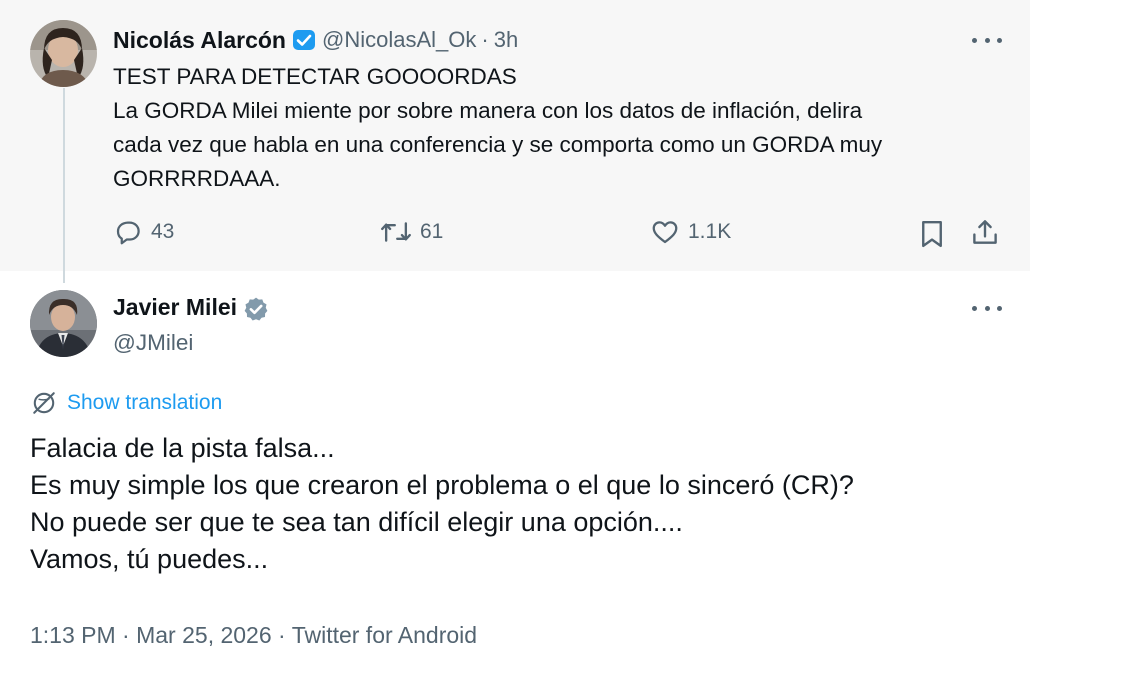  I want to click on tweet-date: Mar 25, 2026, so click(204, 635).